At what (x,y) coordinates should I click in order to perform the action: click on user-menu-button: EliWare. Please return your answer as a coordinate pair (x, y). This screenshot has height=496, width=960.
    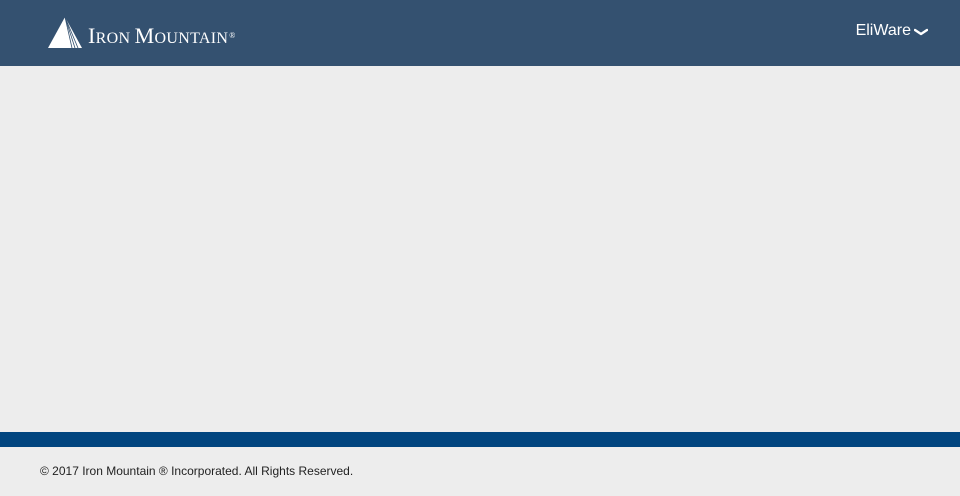
    Looking at the image, I should click on (892, 31).